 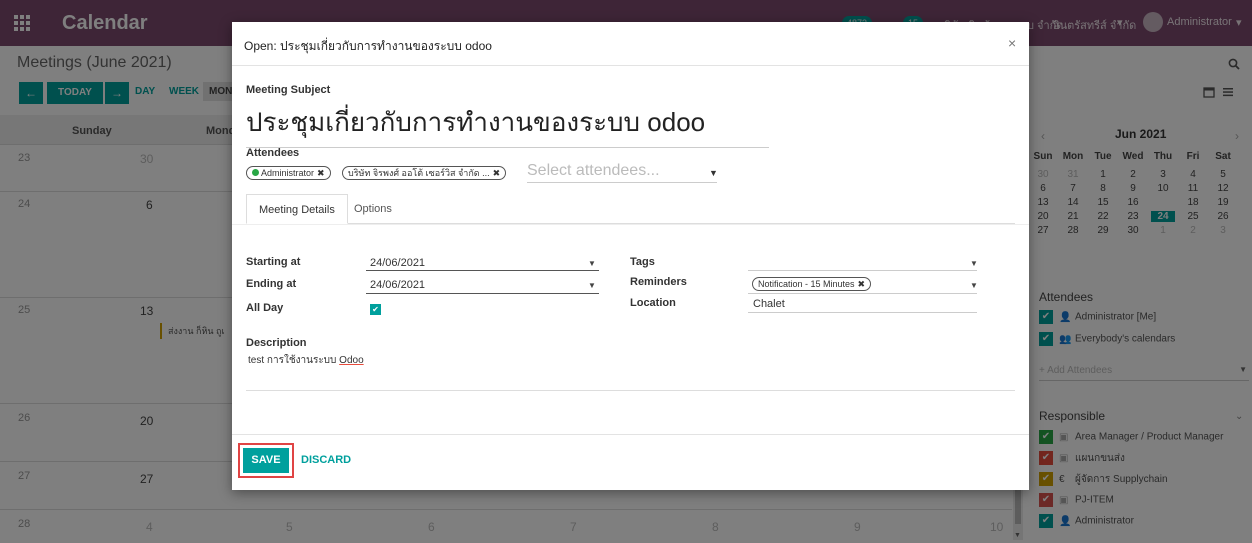 What do you see at coordinates (507, 125) in the screenshot?
I see `meeting-subject-input: ประชุมเกี่ยวกับการทำงานของระบบ odoo` at bounding box center [507, 125].